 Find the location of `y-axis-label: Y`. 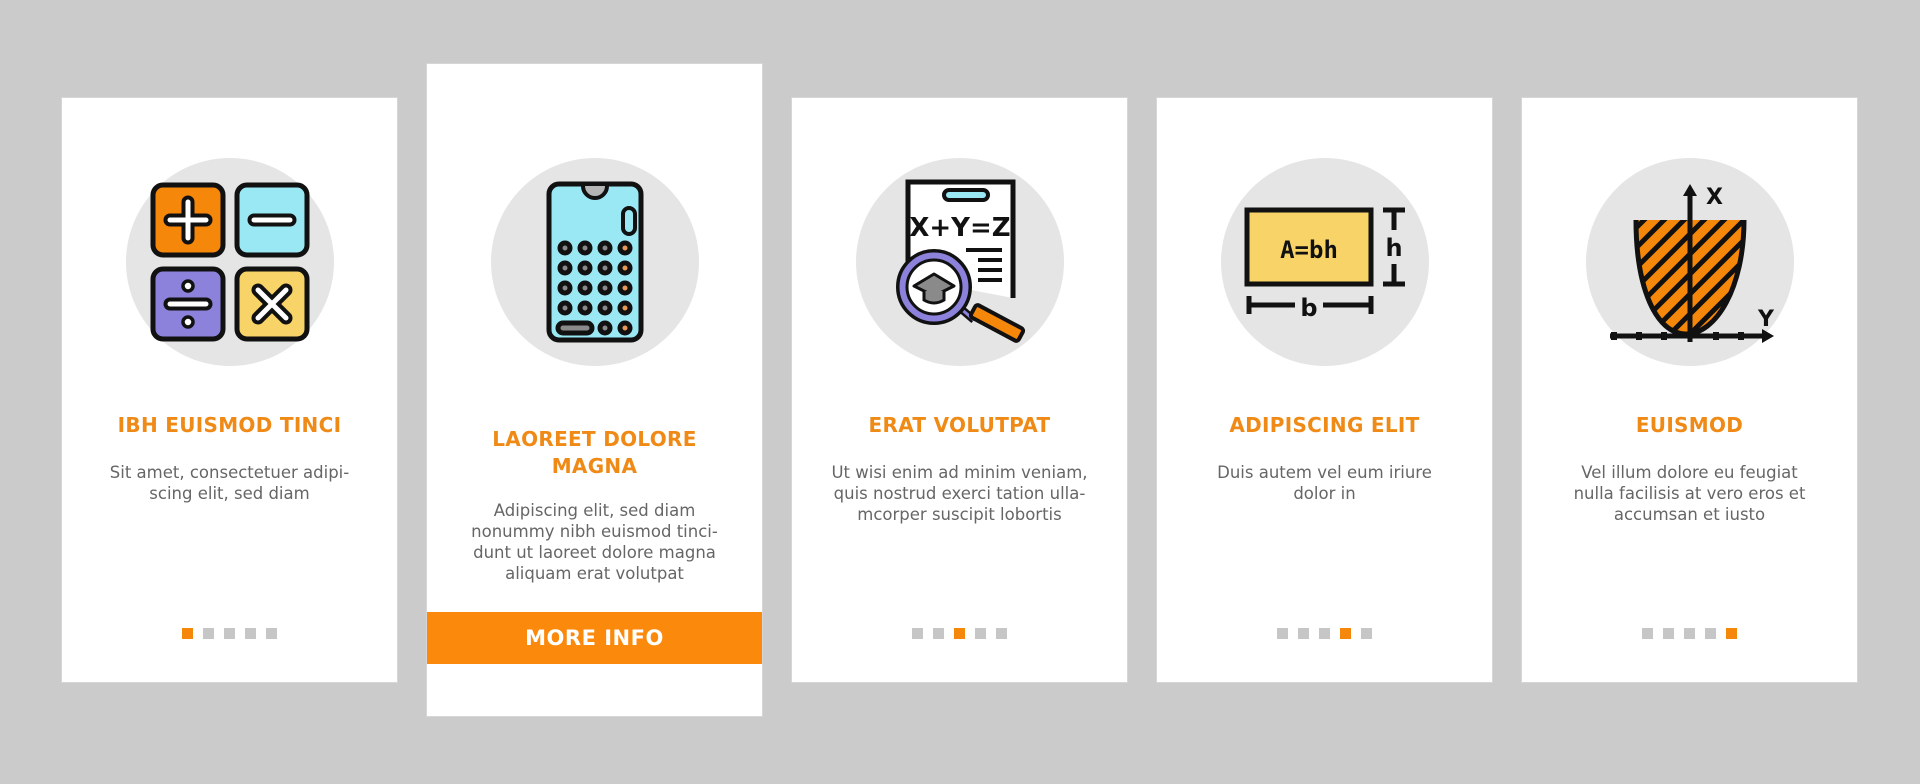

y-axis-label: Y is located at coordinates (1766, 319).